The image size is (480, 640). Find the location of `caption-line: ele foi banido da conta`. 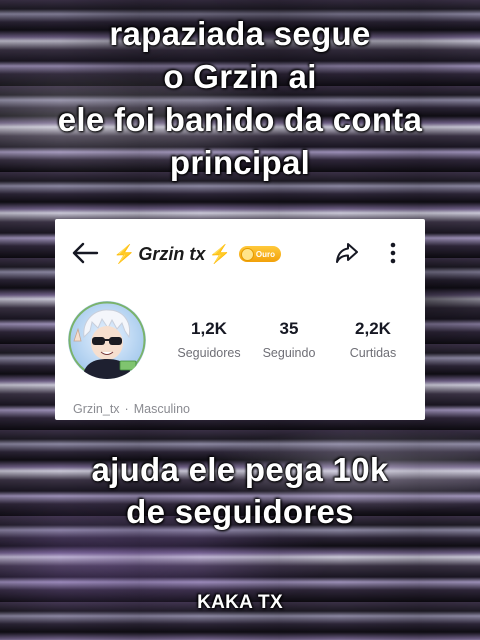

caption-line: ele foi banido da conta is located at coordinates (240, 119).